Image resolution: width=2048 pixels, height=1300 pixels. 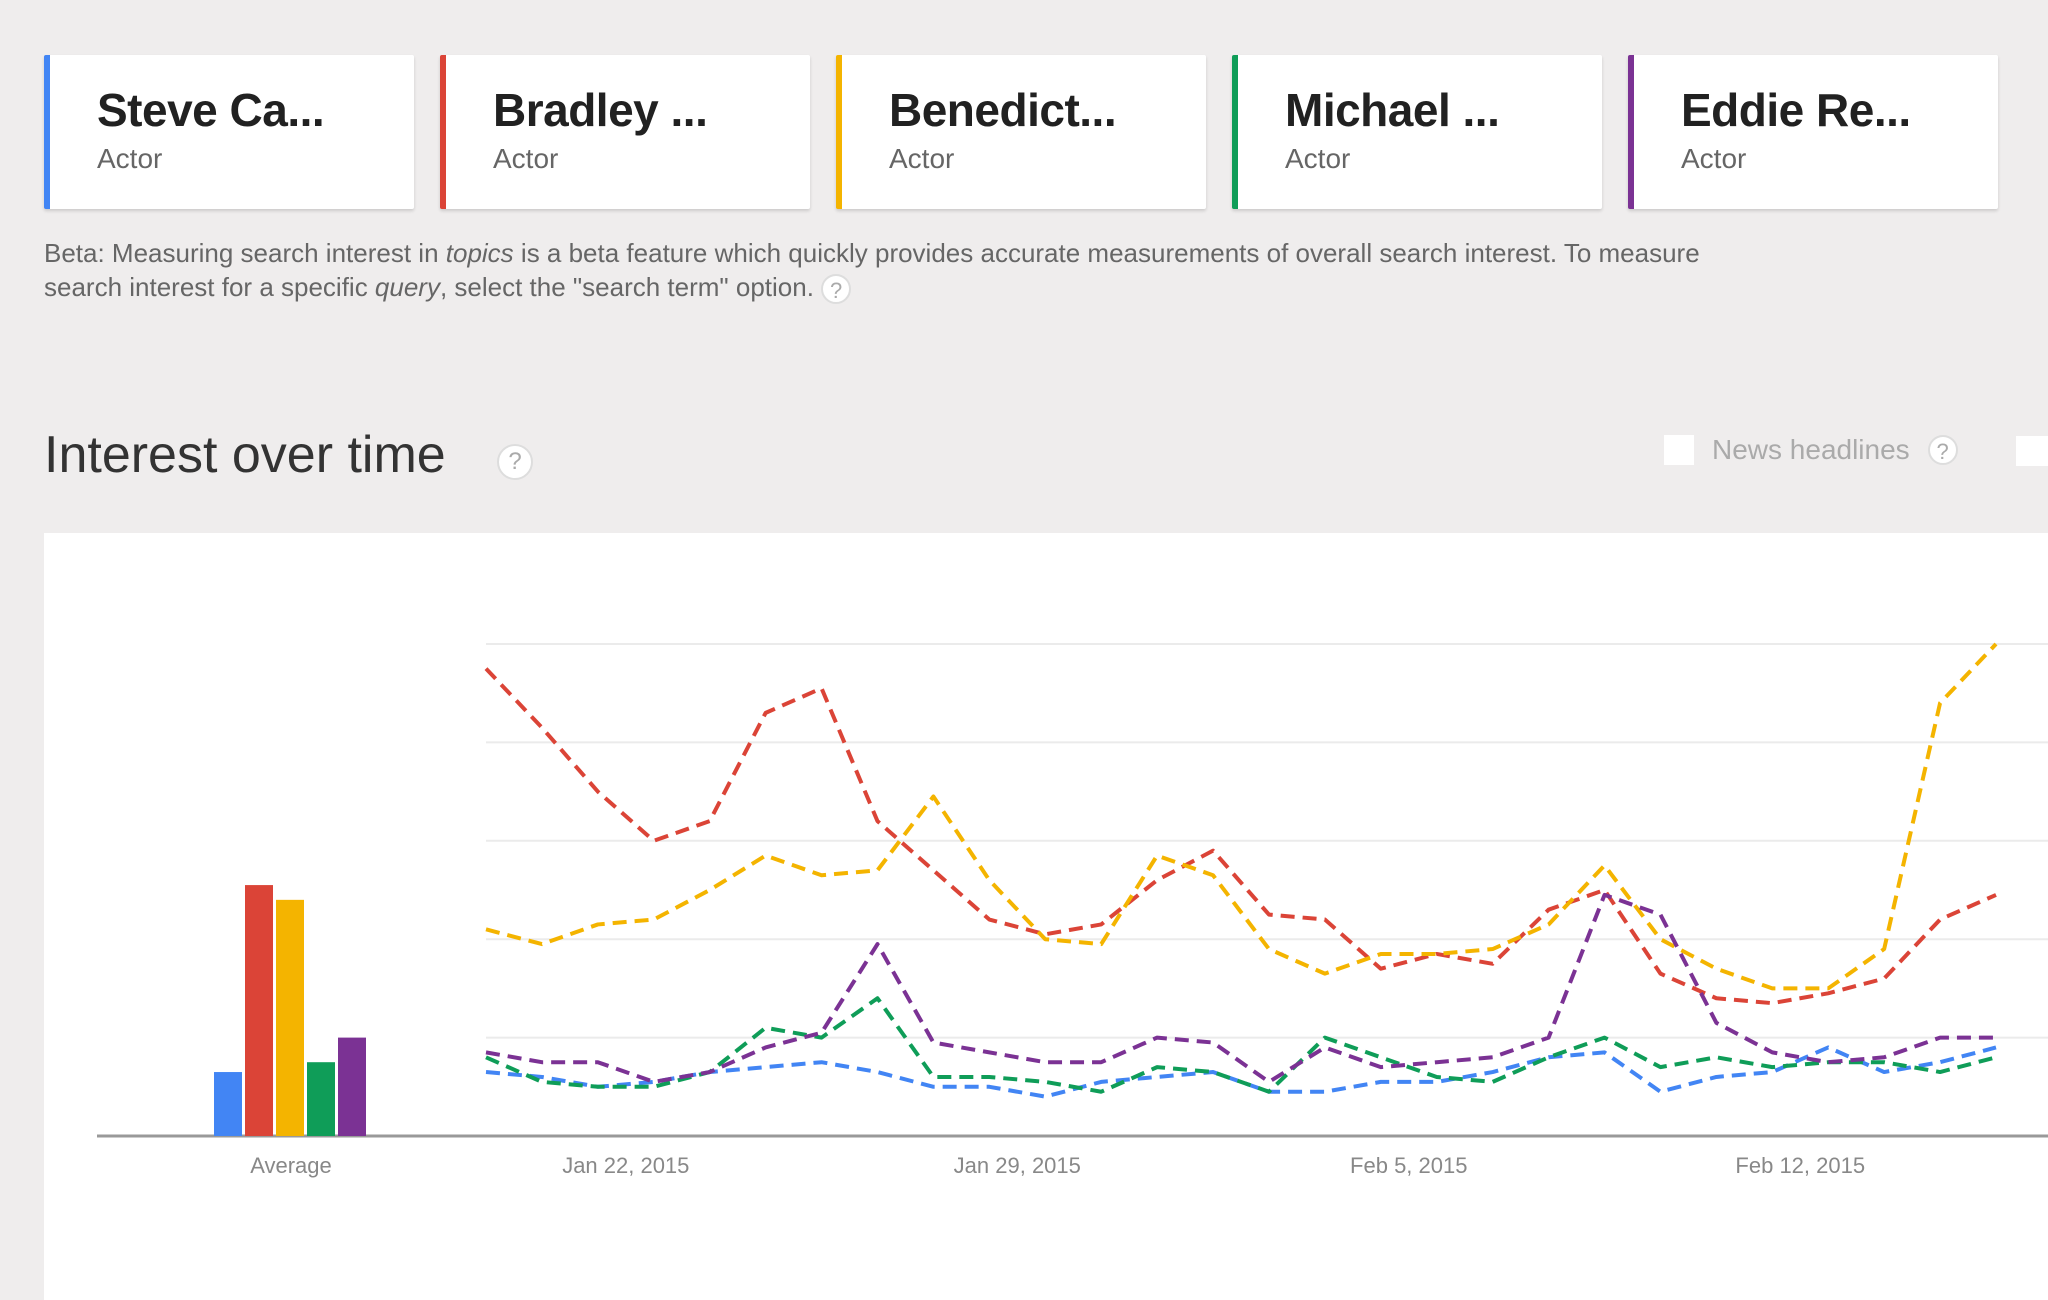 What do you see at coordinates (1241, 1045) in the screenshot?
I see `series-line` at bounding box center [1241, 1045].